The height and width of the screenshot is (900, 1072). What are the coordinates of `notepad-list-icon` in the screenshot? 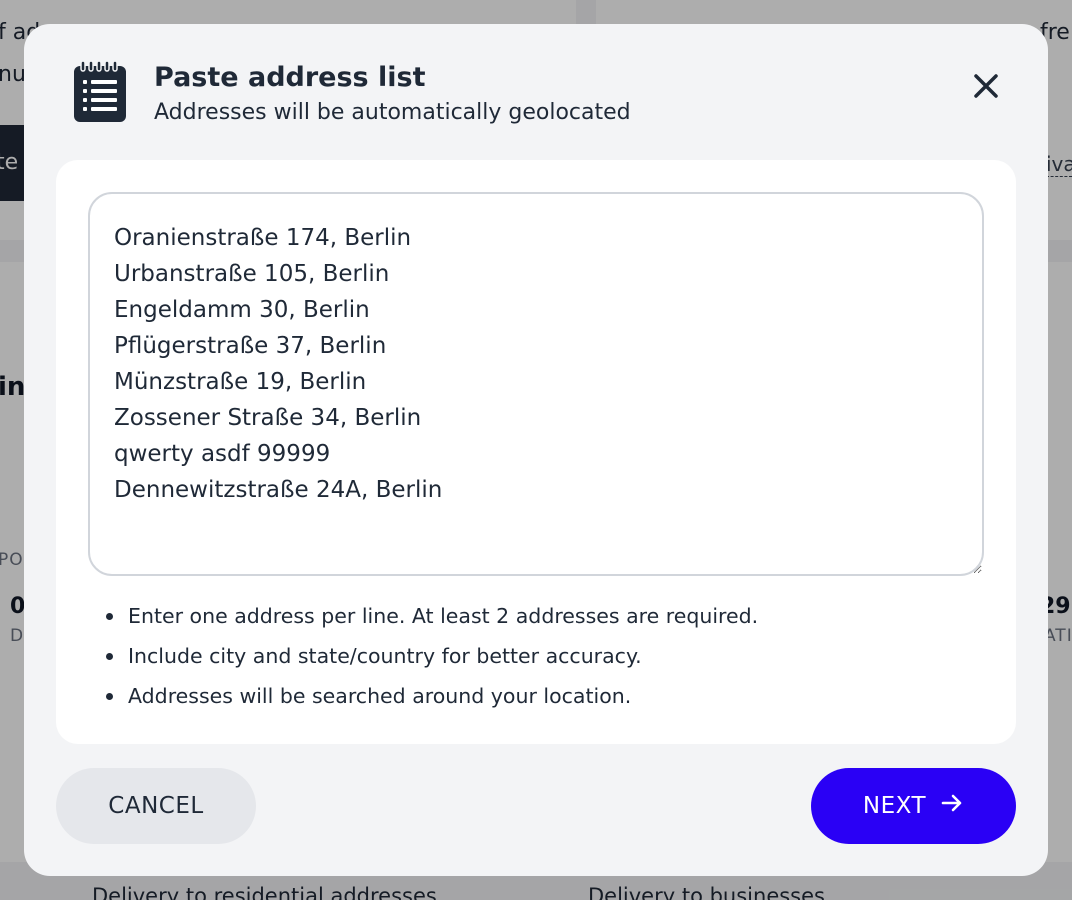 It's located at (100, 92).